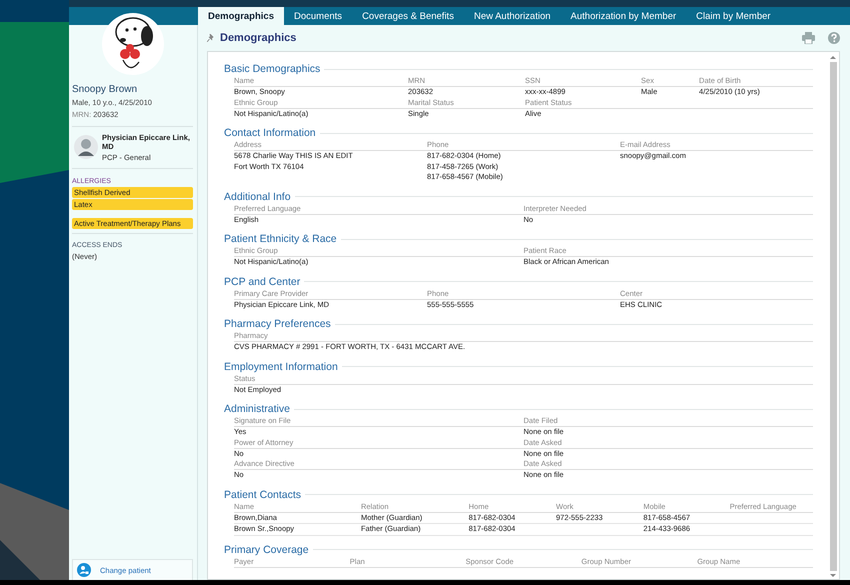  I want to click on help-icon, so click(834, 38).